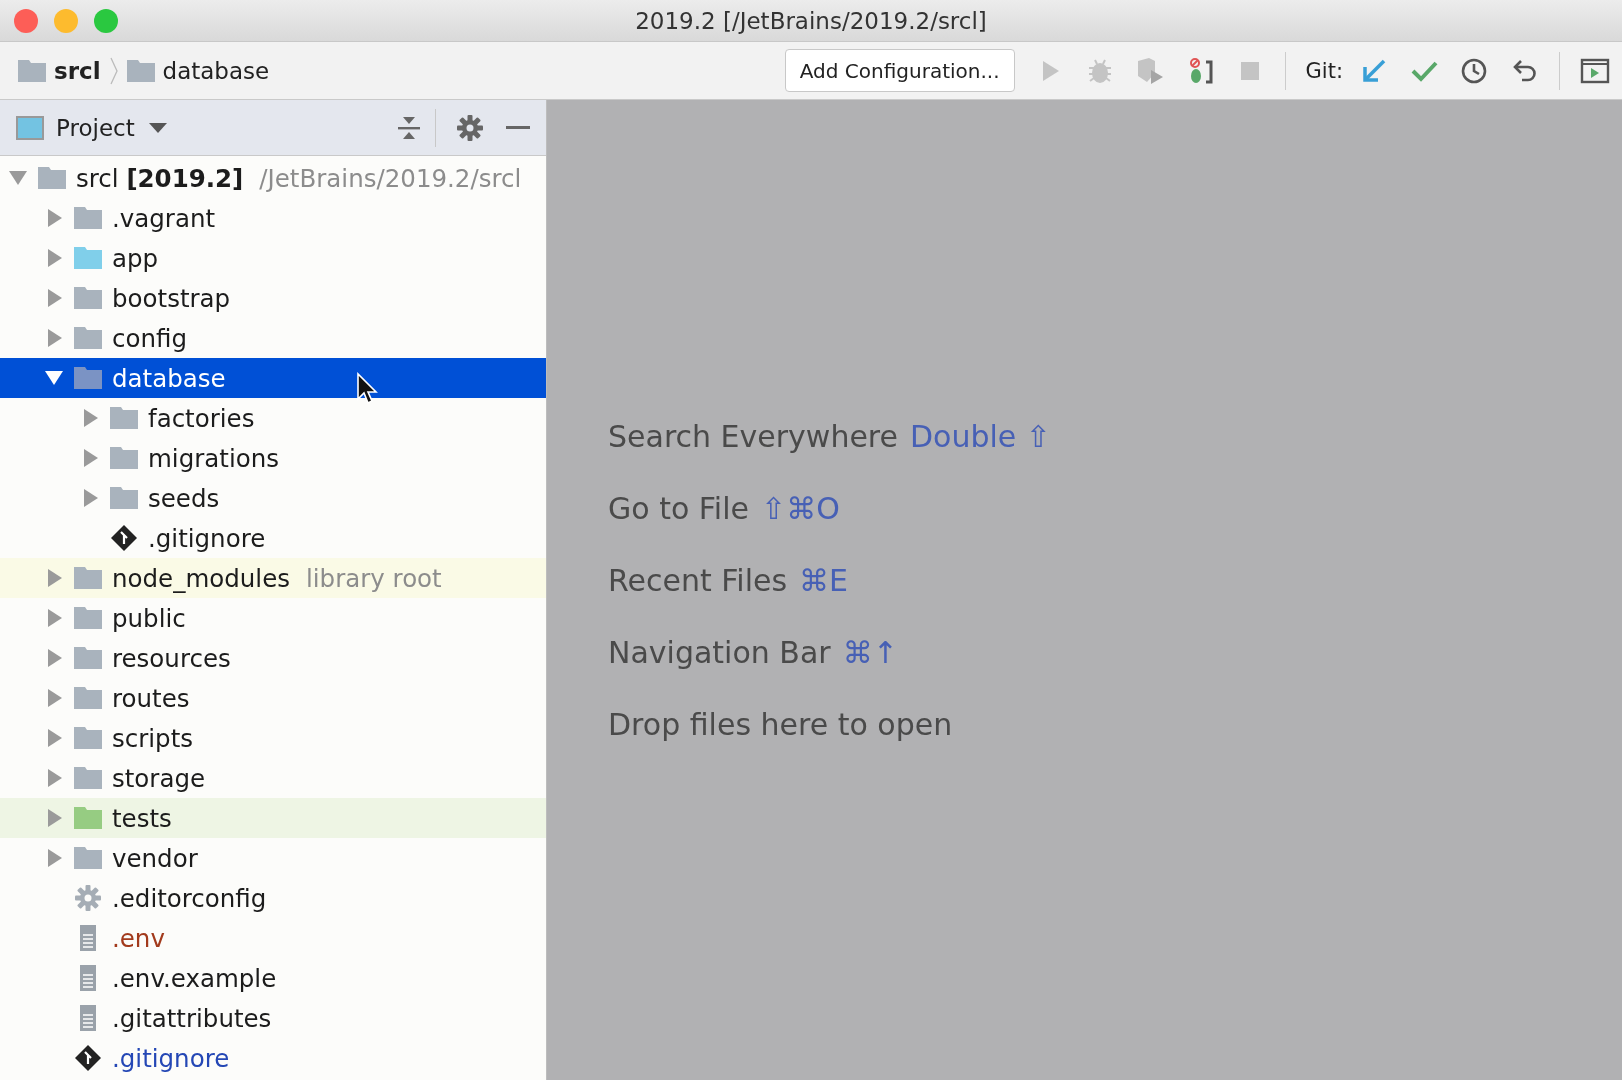 The width and height of the screenshot is (1622, 1080). I want to click on tree-item: node_modules library root, so click(273, 578).